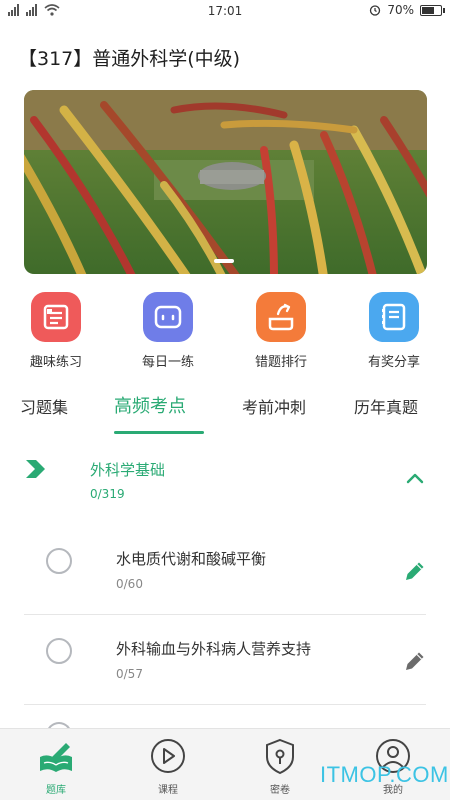  Describe the element at coordinates (225, 665) in the screenshot. I see `list-item: 外科输血与外科病人营养支持 0/57` at that location.